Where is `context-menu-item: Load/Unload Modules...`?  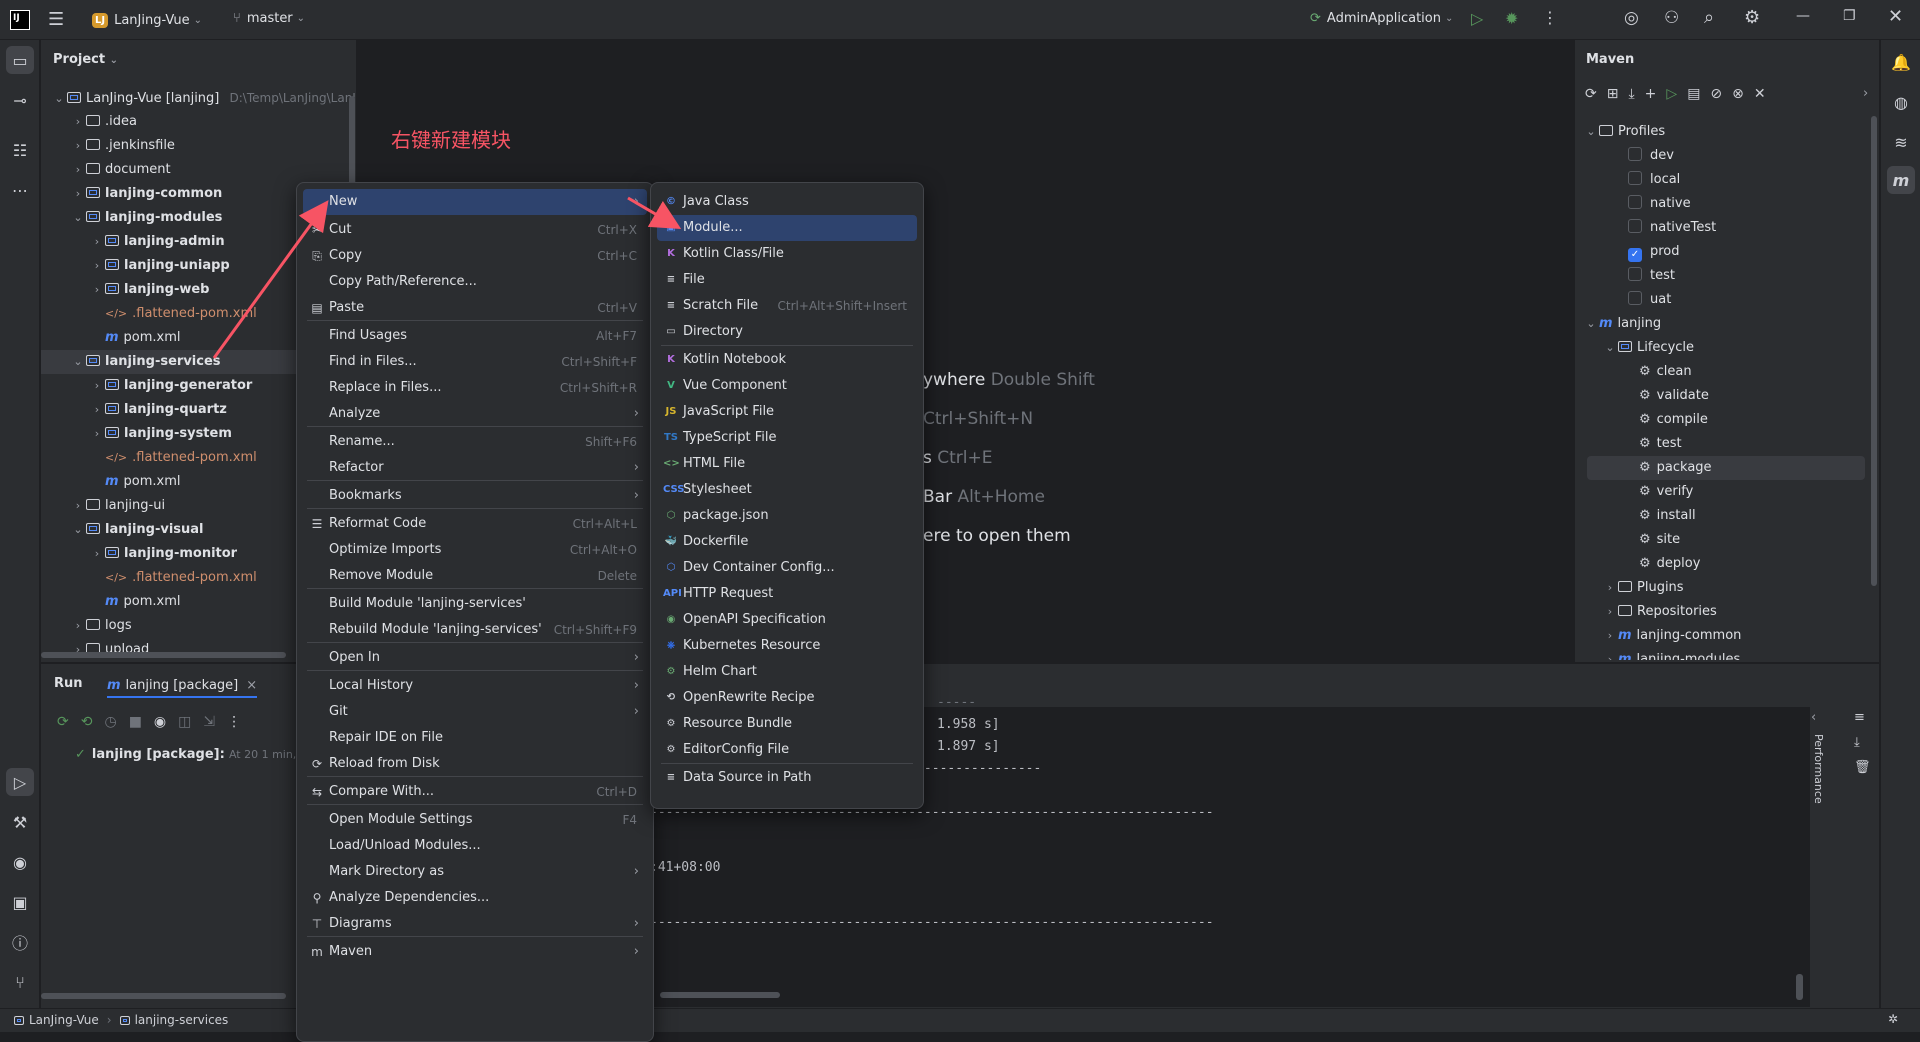
context-menu-item: Load/Unload Modules... is located at coordinates (475, 846).